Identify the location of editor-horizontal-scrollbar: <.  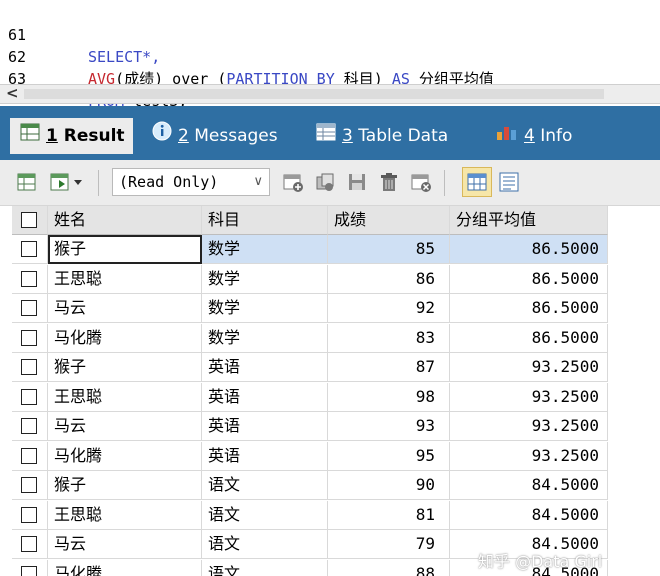
(330, 94).